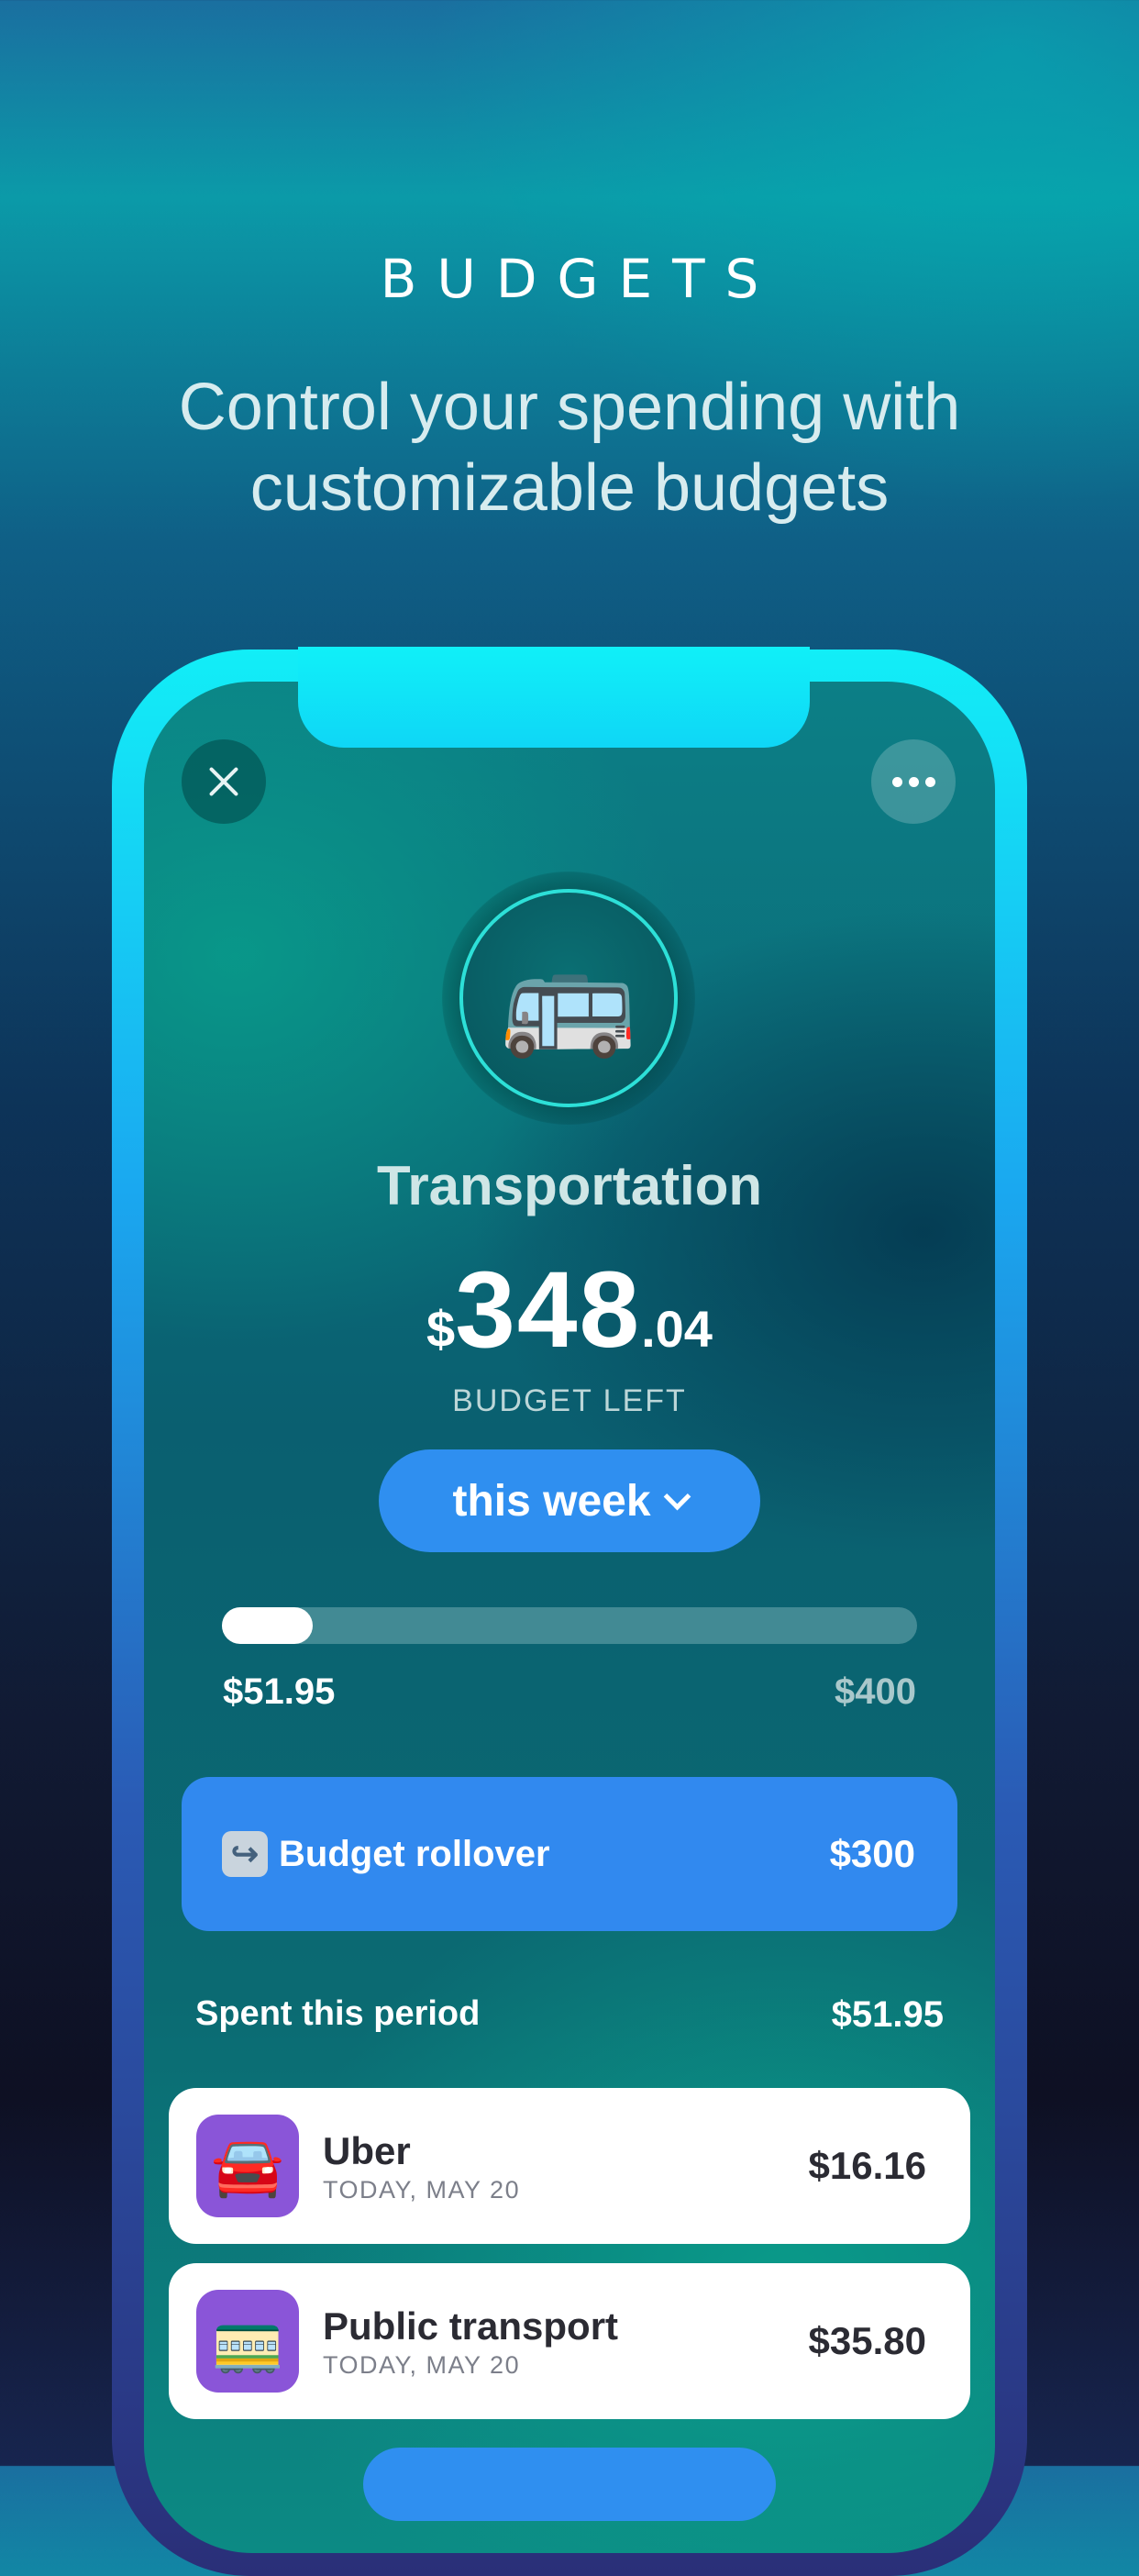  What do you see at coordinates (867, 2340) in the screenshot?
I see `transaction-amount: $35.80` at bounding box center [867, 2340].